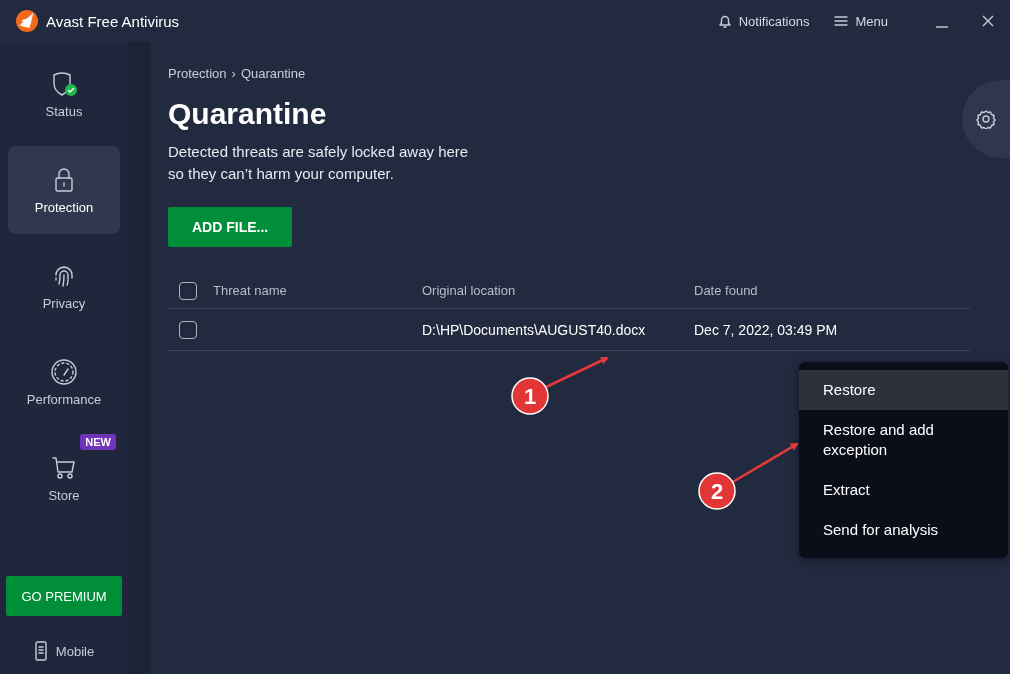  What do you see at coordinates (903, 440) in the screenshot?
I see `menu-item: Restore and add exception` at bounding box center [903, 440].